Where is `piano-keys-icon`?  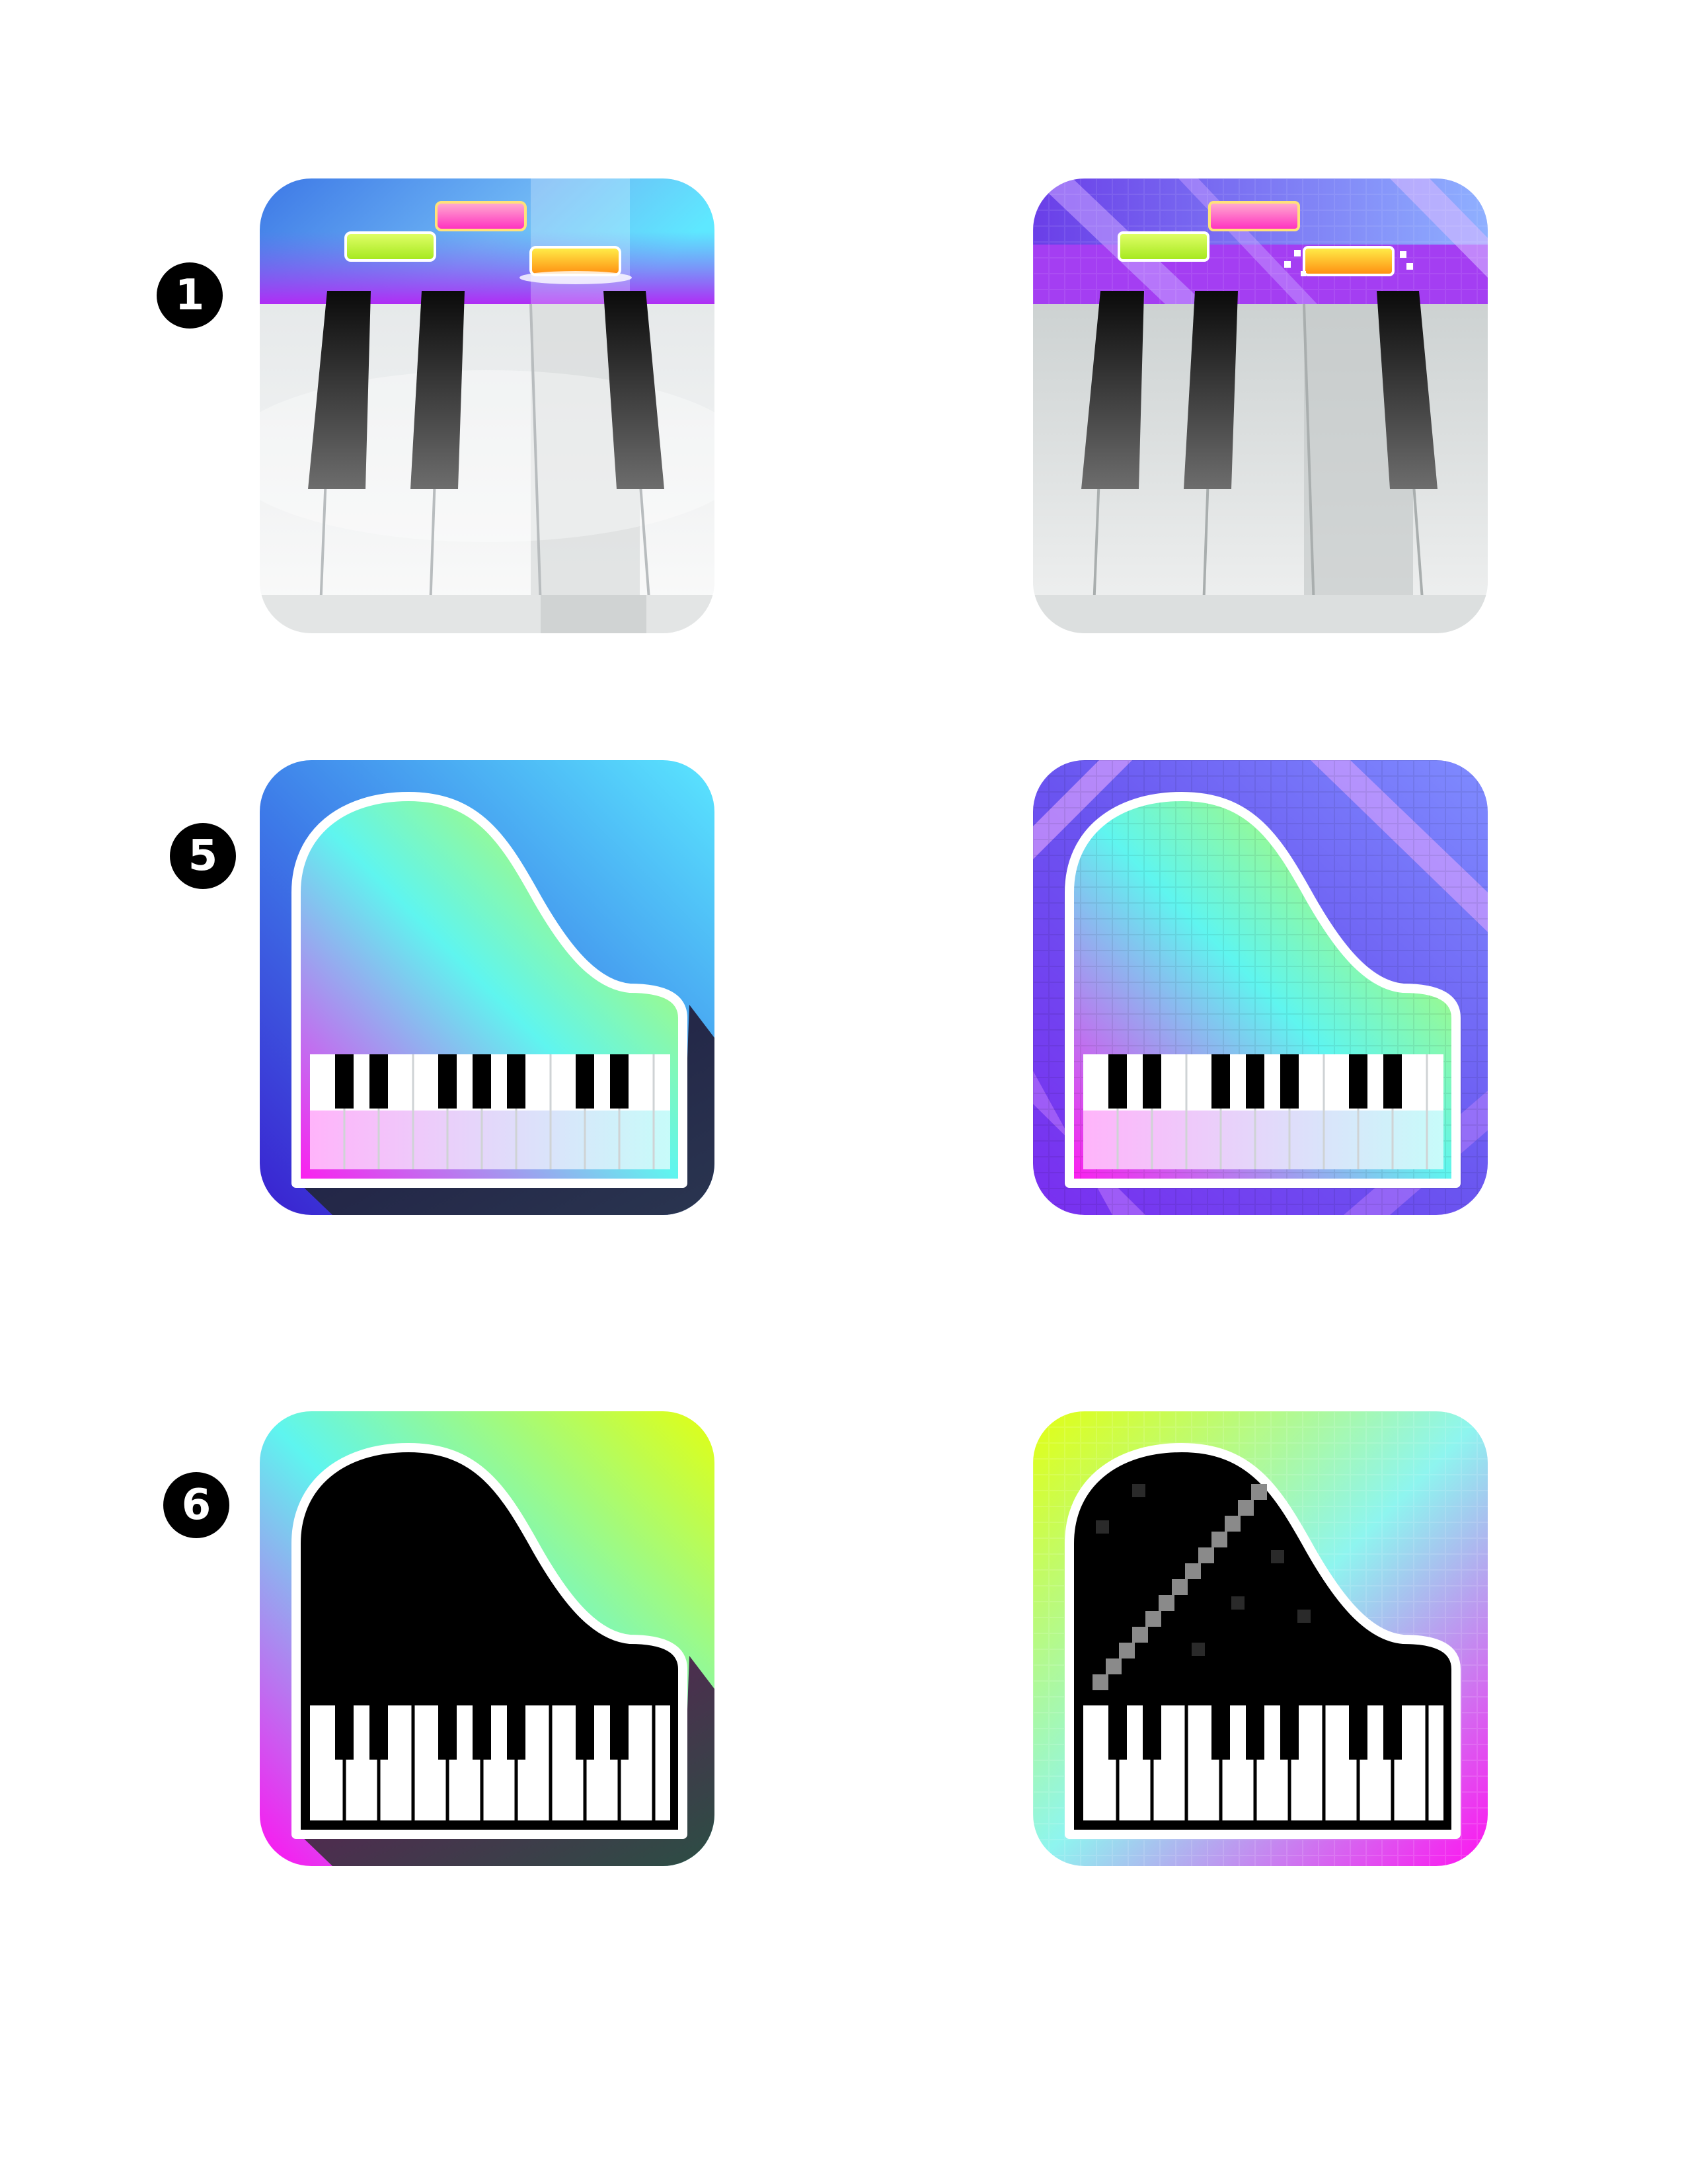
piano-keys-icon is located at coordinates (487, 405).